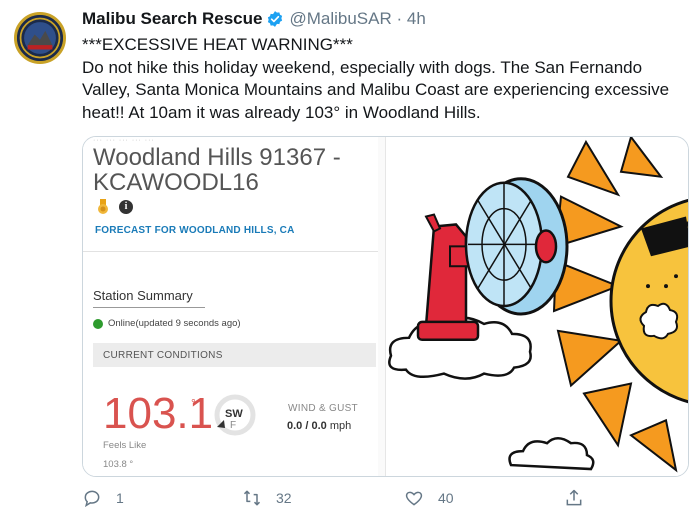  Describe the element at coordinates (120, 498) in the screenshot. I see `reply-count: 1` at that location.